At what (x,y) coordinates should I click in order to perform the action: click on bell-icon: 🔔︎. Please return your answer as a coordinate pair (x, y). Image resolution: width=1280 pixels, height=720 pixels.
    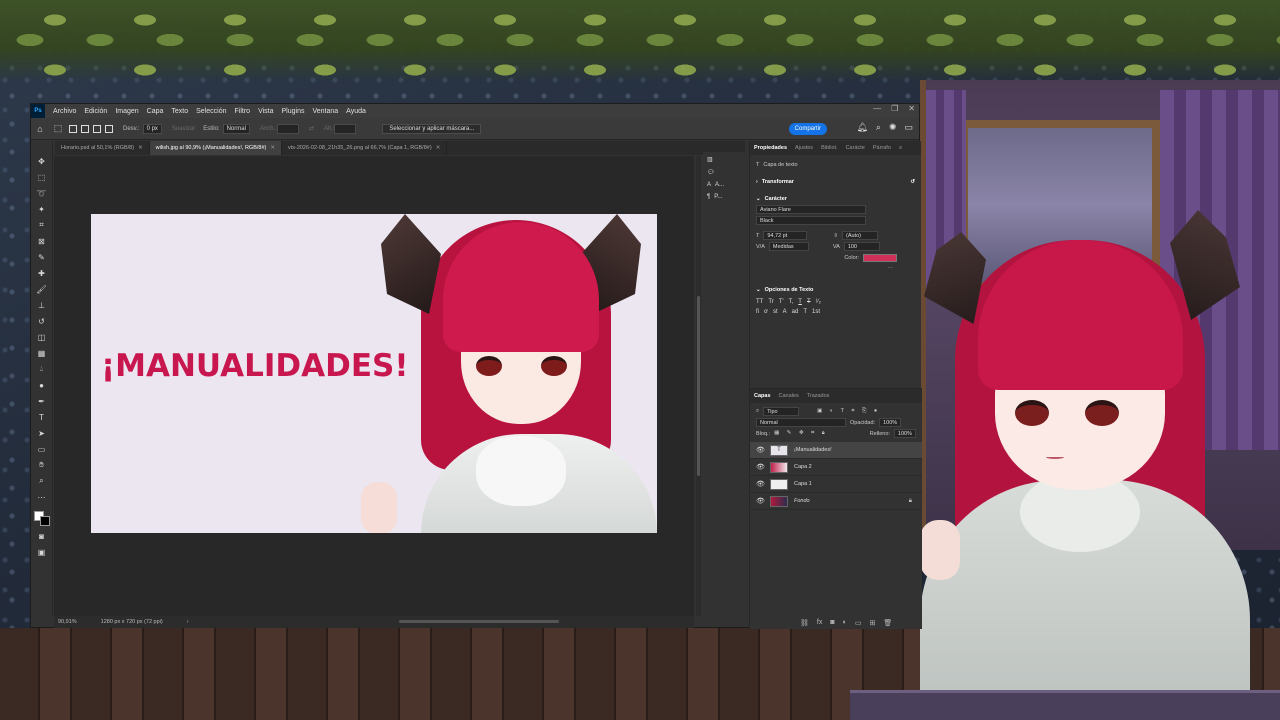
    Looking at the image, I should click on (861, 127).